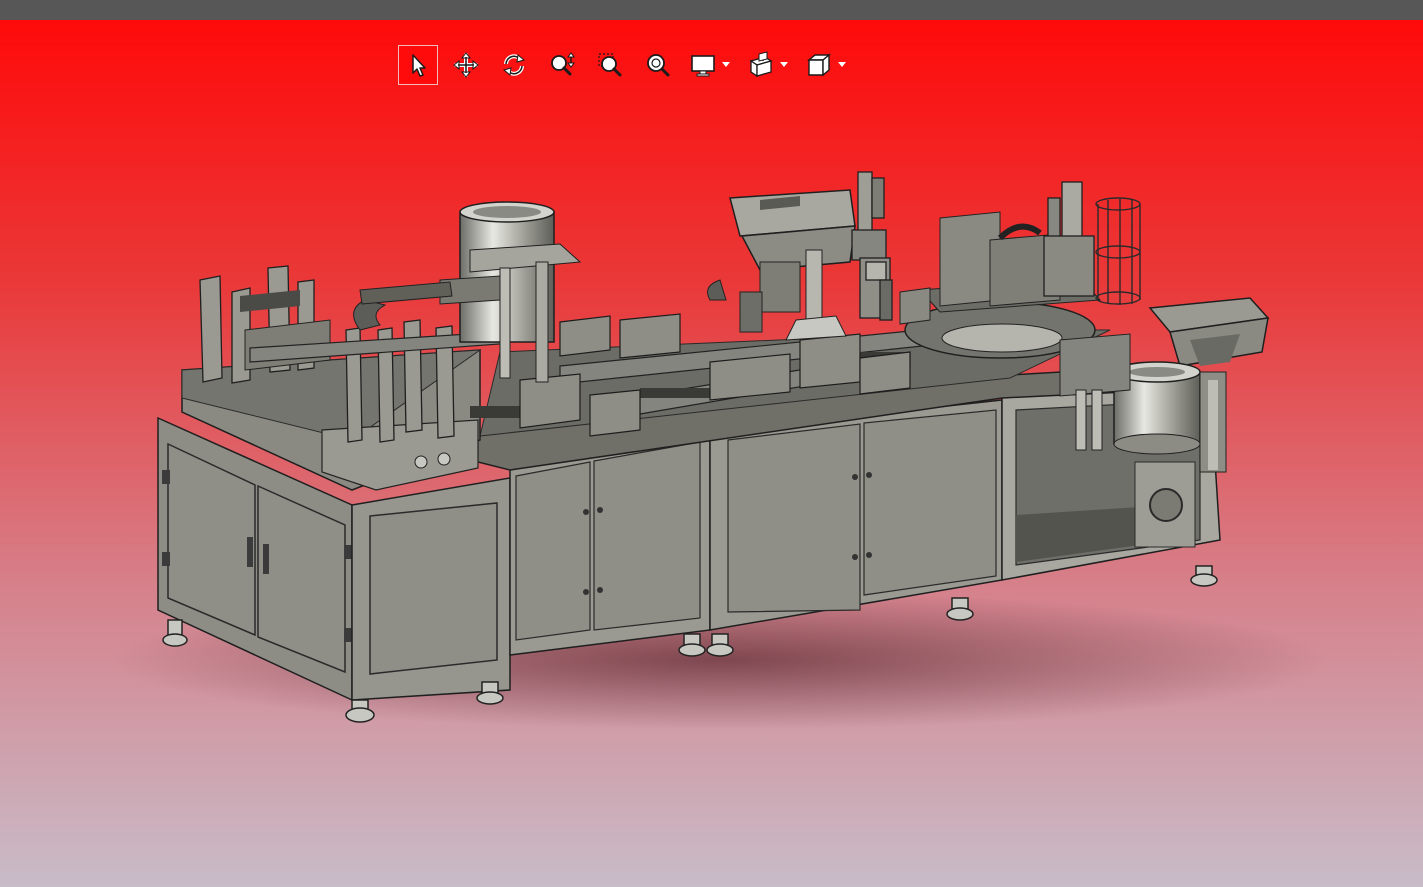  I want to click on pan-arrows-icon, so click(466, 65).